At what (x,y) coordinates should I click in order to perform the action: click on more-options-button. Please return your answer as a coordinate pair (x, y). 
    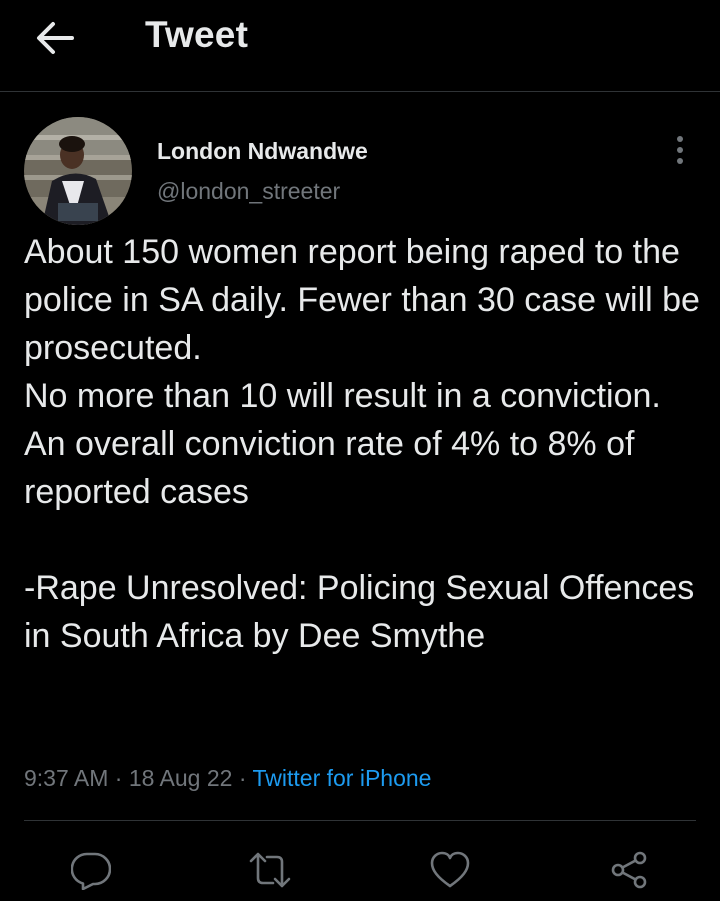
    Looking at the image, I should click on (680, 150).